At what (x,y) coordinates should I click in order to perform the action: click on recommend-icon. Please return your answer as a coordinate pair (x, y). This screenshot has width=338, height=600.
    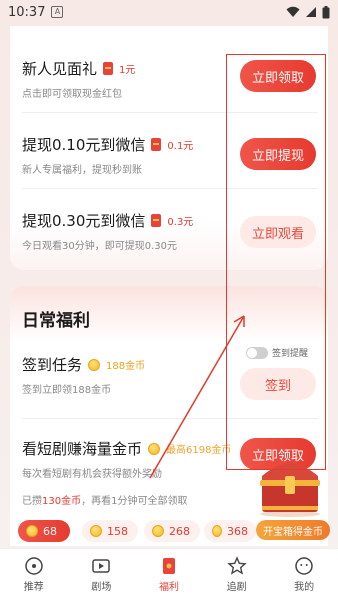
    Looking at the image, I should click on (34, 566).